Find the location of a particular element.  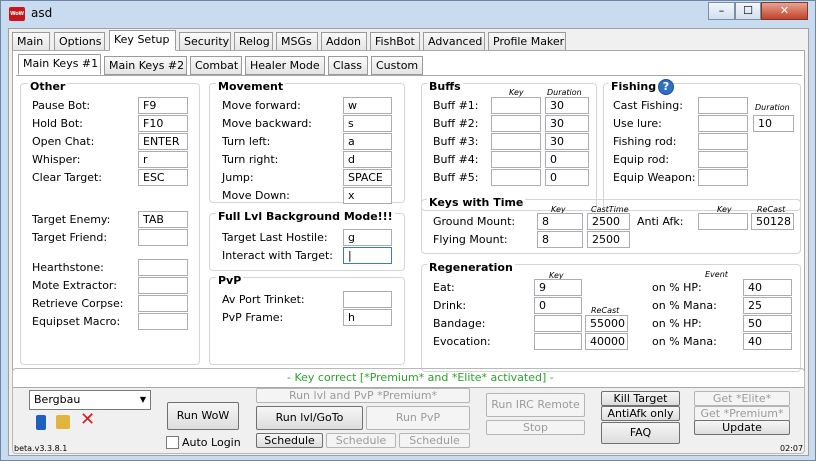

interact-target-input: | is located at coordinates (367, 255).